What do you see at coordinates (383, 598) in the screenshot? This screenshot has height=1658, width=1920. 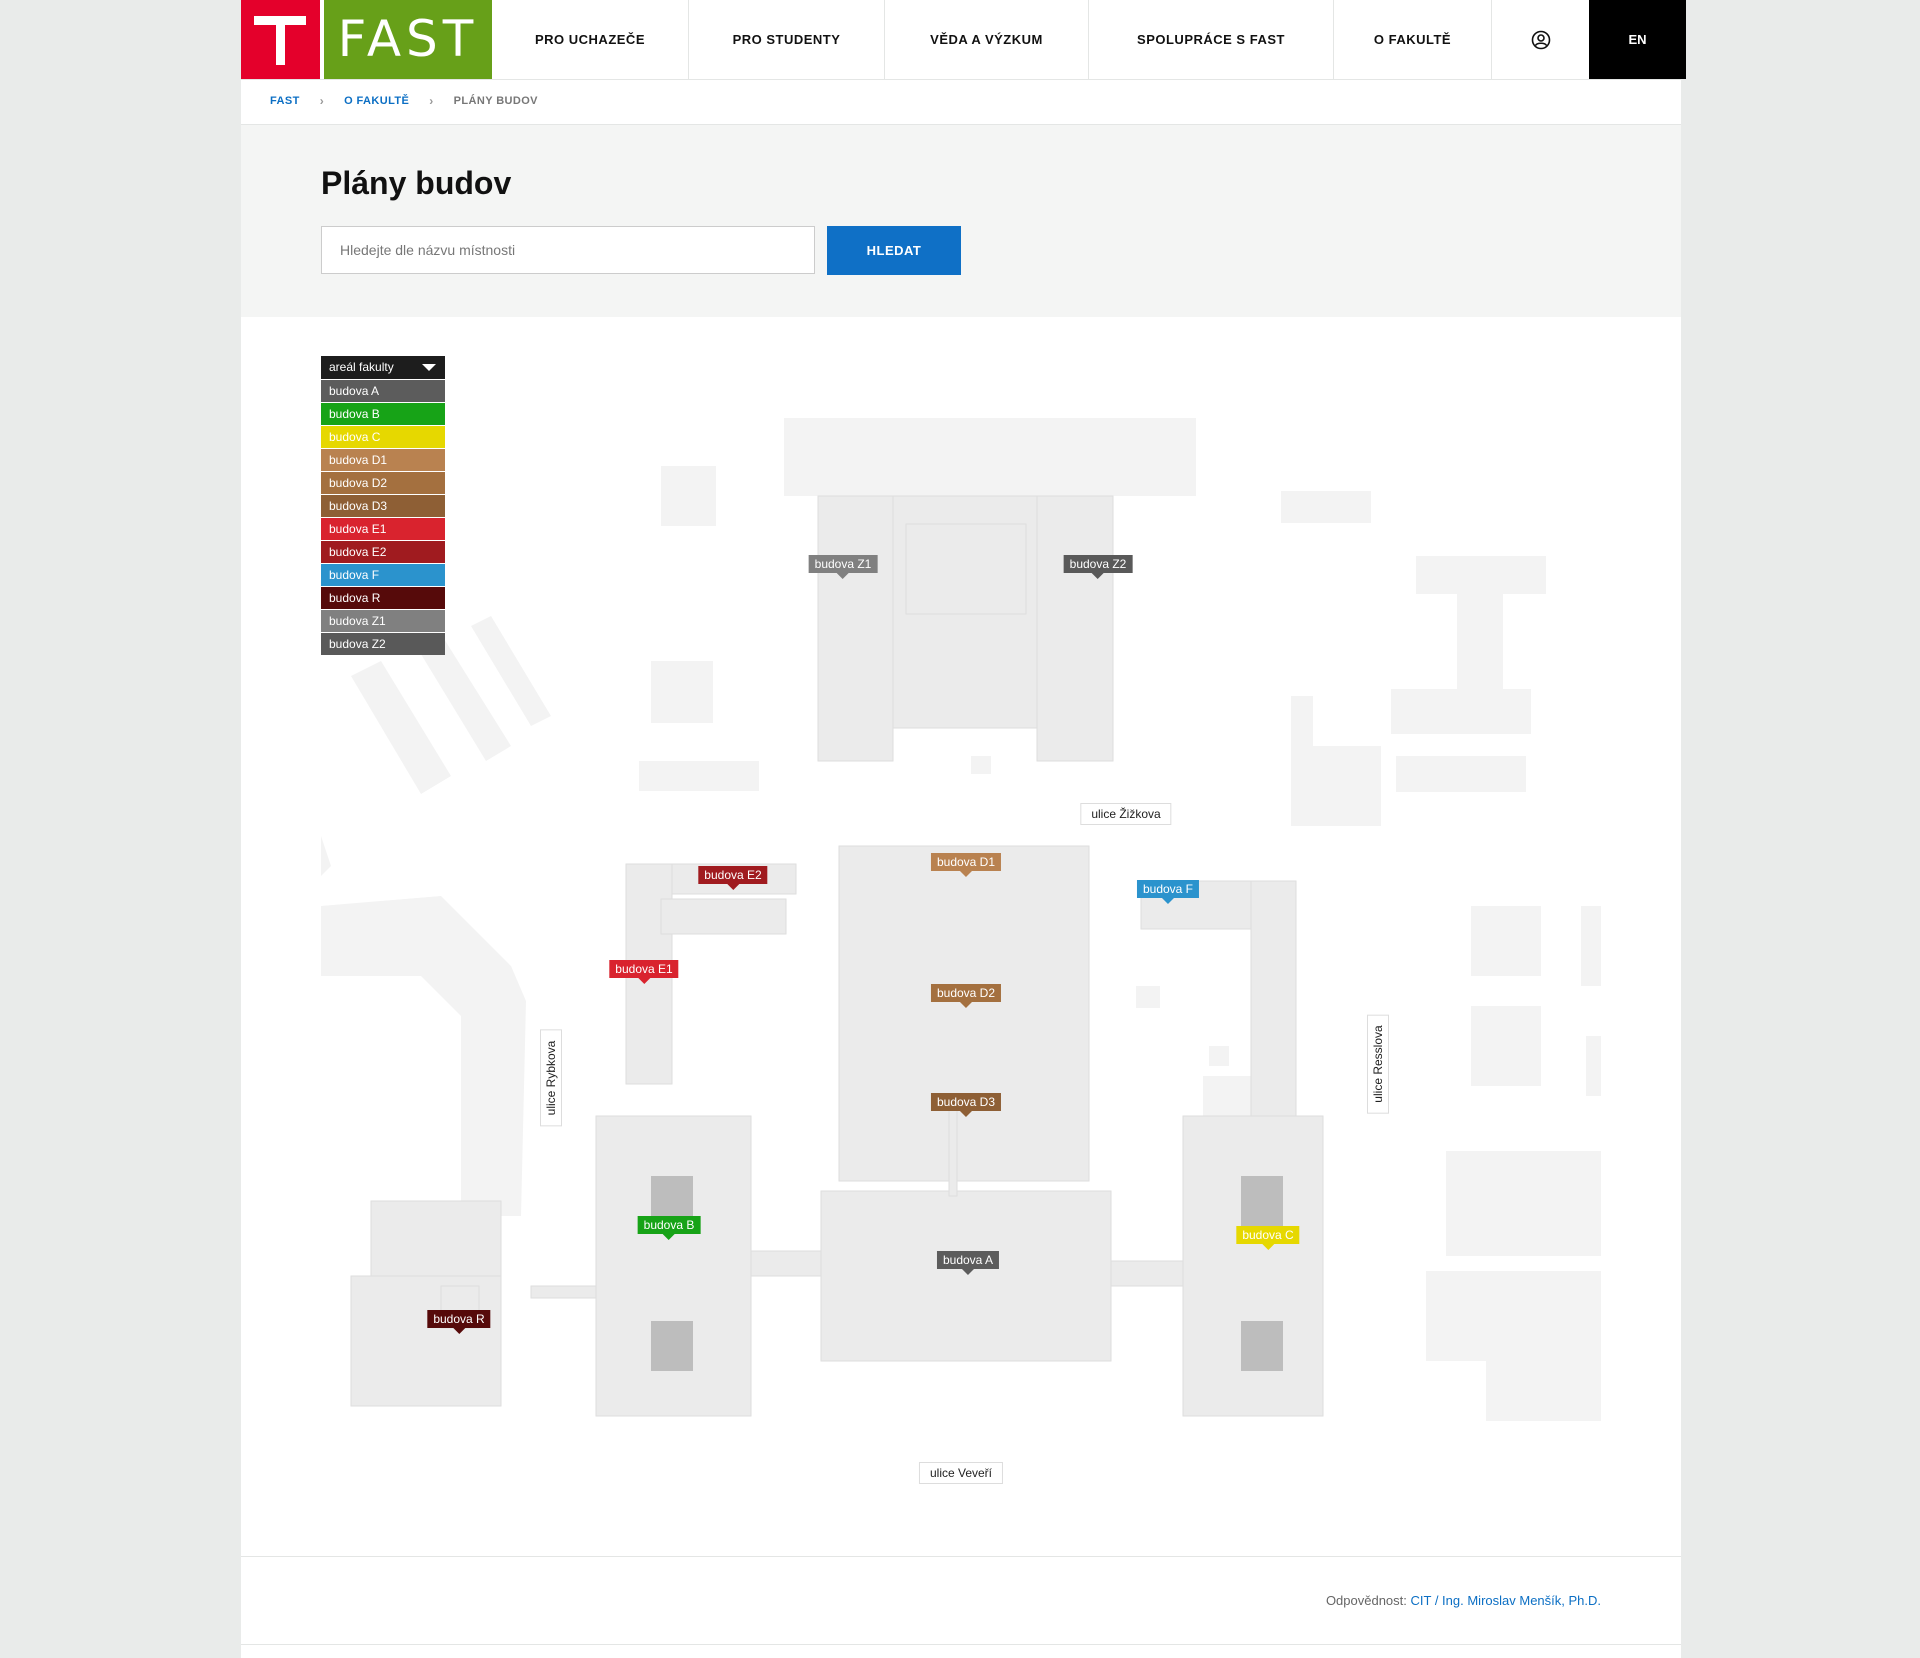 I see `legend-item-r: budova R` at bounding box center [383, 598].